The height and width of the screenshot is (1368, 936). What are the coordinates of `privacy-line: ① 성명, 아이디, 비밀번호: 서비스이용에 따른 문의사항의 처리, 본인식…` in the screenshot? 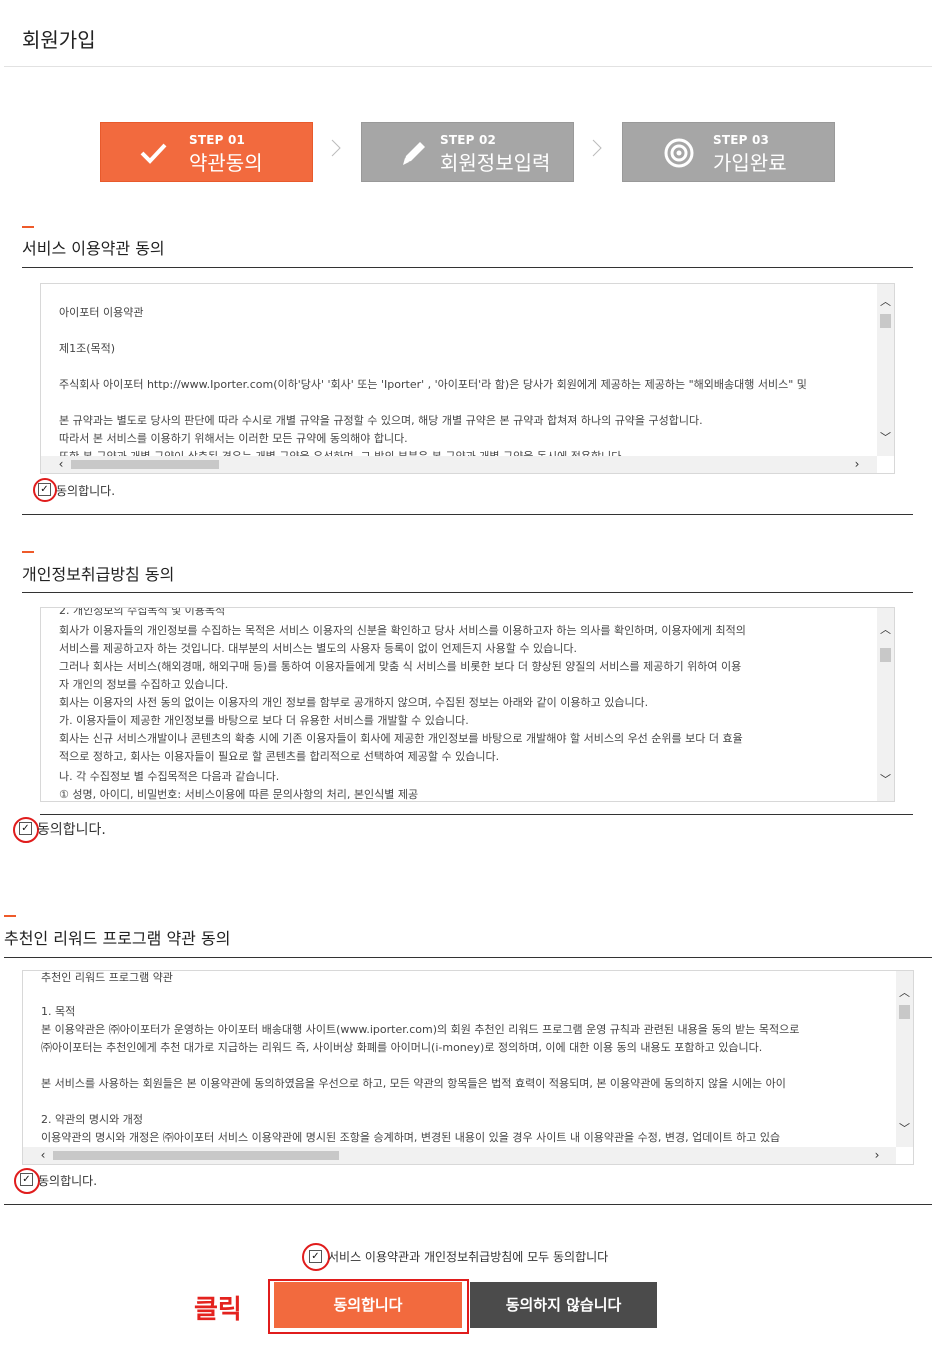 It's located at (239, 794).